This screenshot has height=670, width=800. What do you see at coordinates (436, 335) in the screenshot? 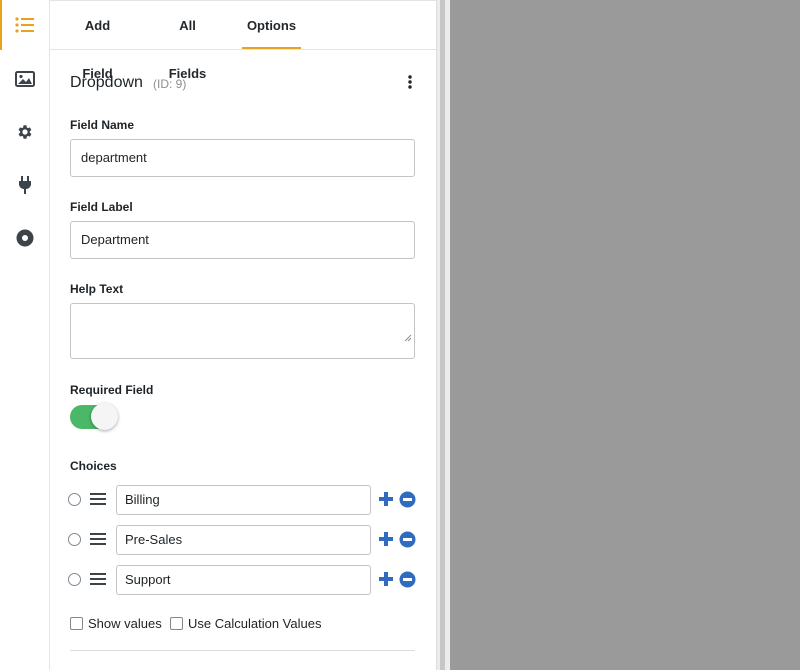
I see `splitter-edge` at bounding box center [436, 335].